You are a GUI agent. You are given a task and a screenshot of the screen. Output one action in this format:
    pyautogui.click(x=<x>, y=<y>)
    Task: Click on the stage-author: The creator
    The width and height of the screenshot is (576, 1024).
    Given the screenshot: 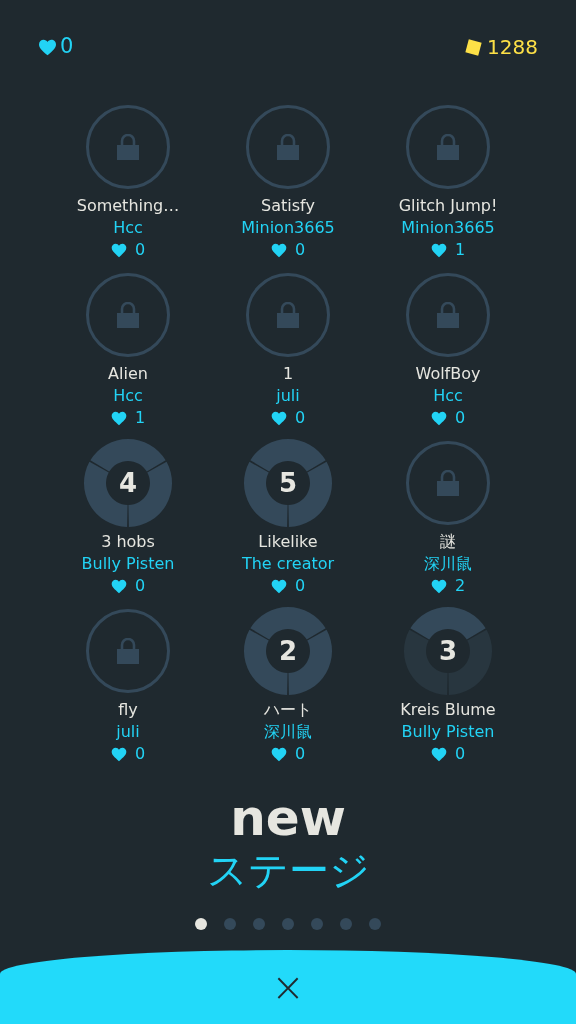 What is the action you would take?
    pyautogui.click(x=288, y=564)
    